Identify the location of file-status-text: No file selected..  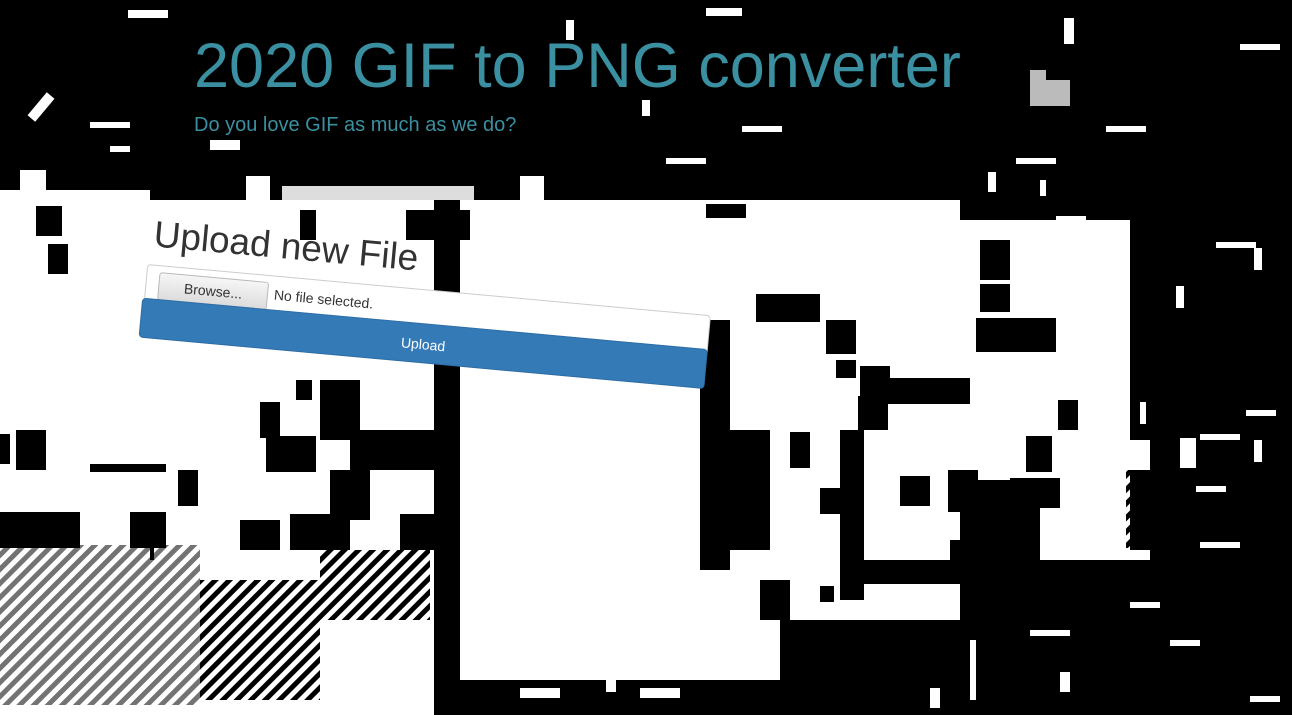
(323, 299).